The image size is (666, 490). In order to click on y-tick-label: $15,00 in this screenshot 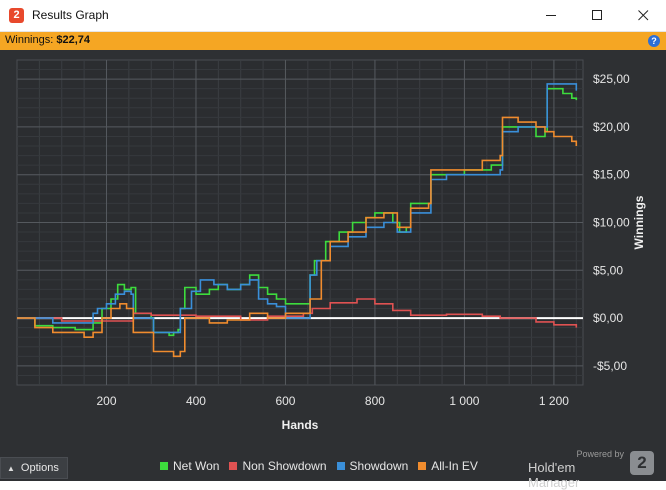, I will do `click(611, 175)`.